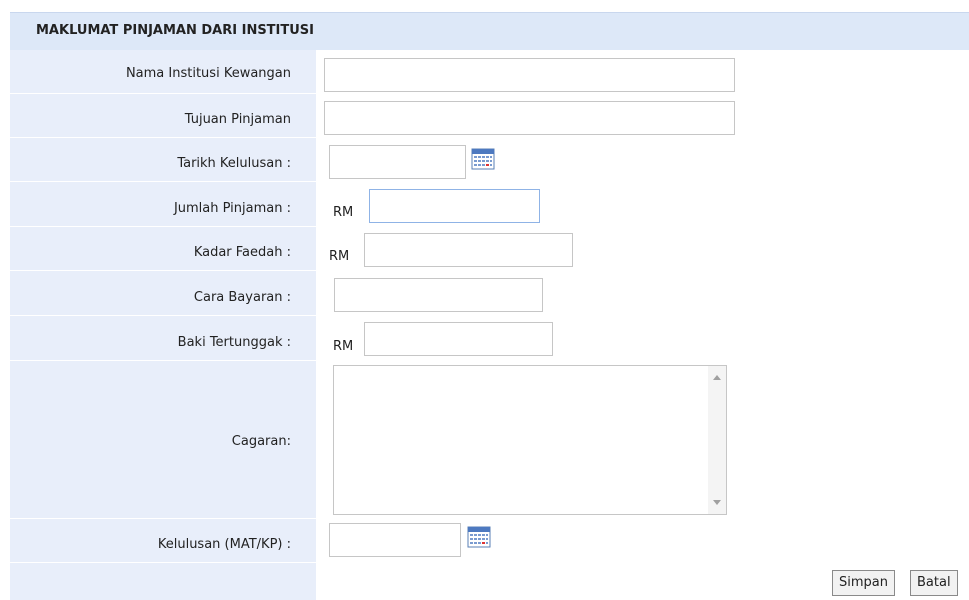  I want to click on baki-tertunggak-input, so click(458, 339).